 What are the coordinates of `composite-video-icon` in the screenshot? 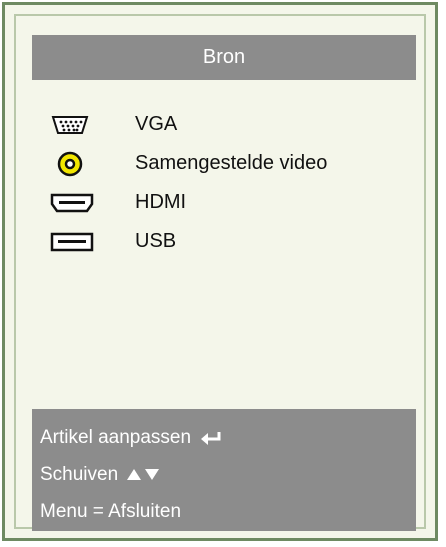 It's located at (80, 164).